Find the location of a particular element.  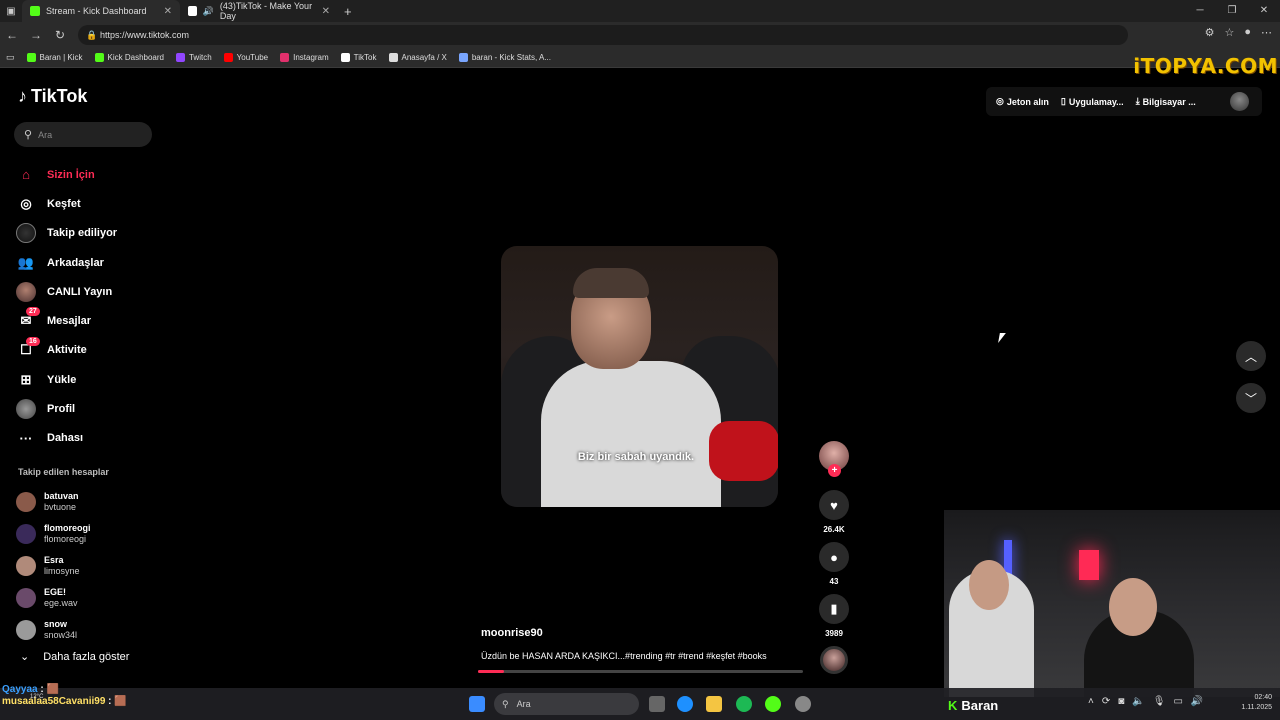

sidebar-item-messages: ✉ 27 Mesajlar is located at coordinates (86, 320).